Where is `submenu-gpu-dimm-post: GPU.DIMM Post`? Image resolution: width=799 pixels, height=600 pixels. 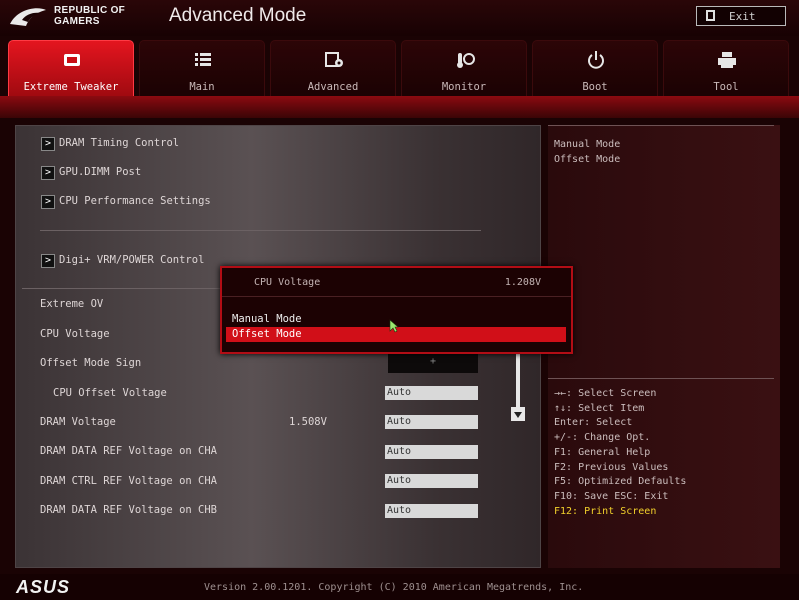
submenu-gpu-dimm-post: GPU.DIMM Post is located at coordinates (100, 172).